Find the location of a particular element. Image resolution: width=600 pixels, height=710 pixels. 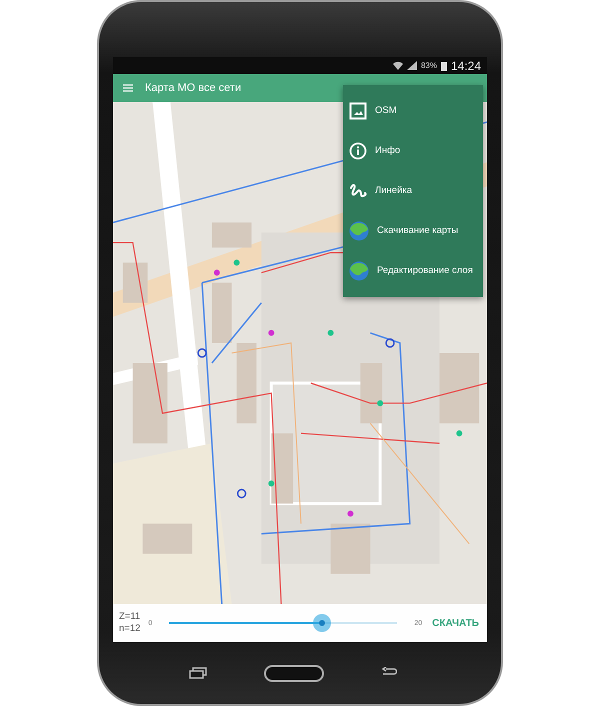

download-button: СКАЧАТЬ is located at coordinates (455, 623).